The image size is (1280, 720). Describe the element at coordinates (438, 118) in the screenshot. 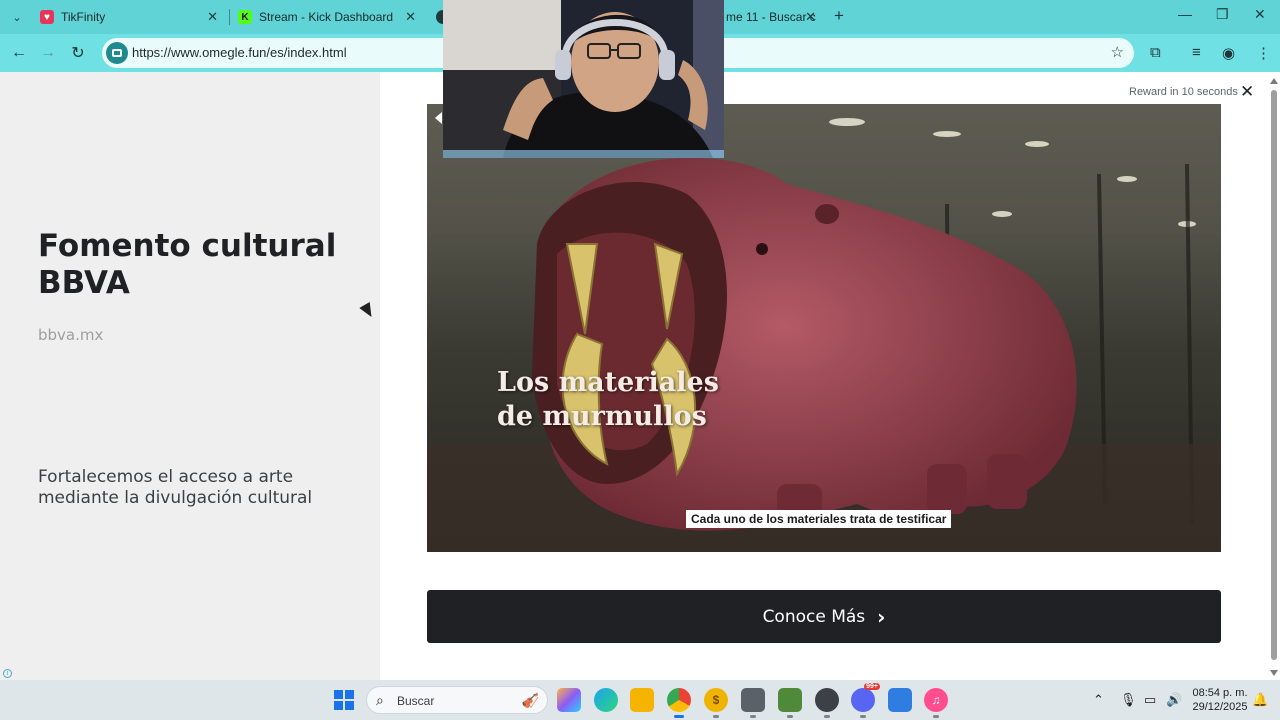

I see `volume-icon` at that location.